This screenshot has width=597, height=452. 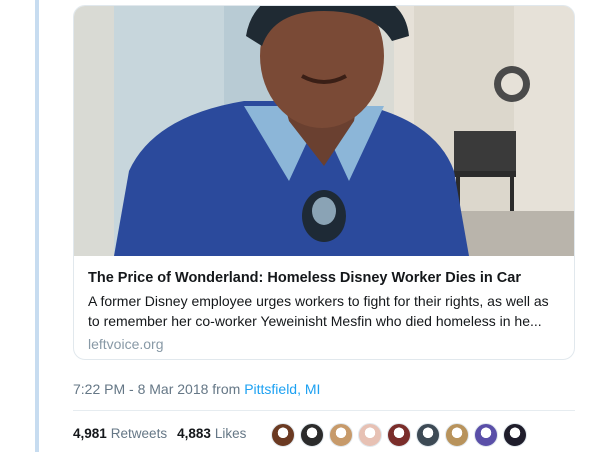 I want to click on retweets-stat: 4,981 Retweets, so click(x=120, y=433).